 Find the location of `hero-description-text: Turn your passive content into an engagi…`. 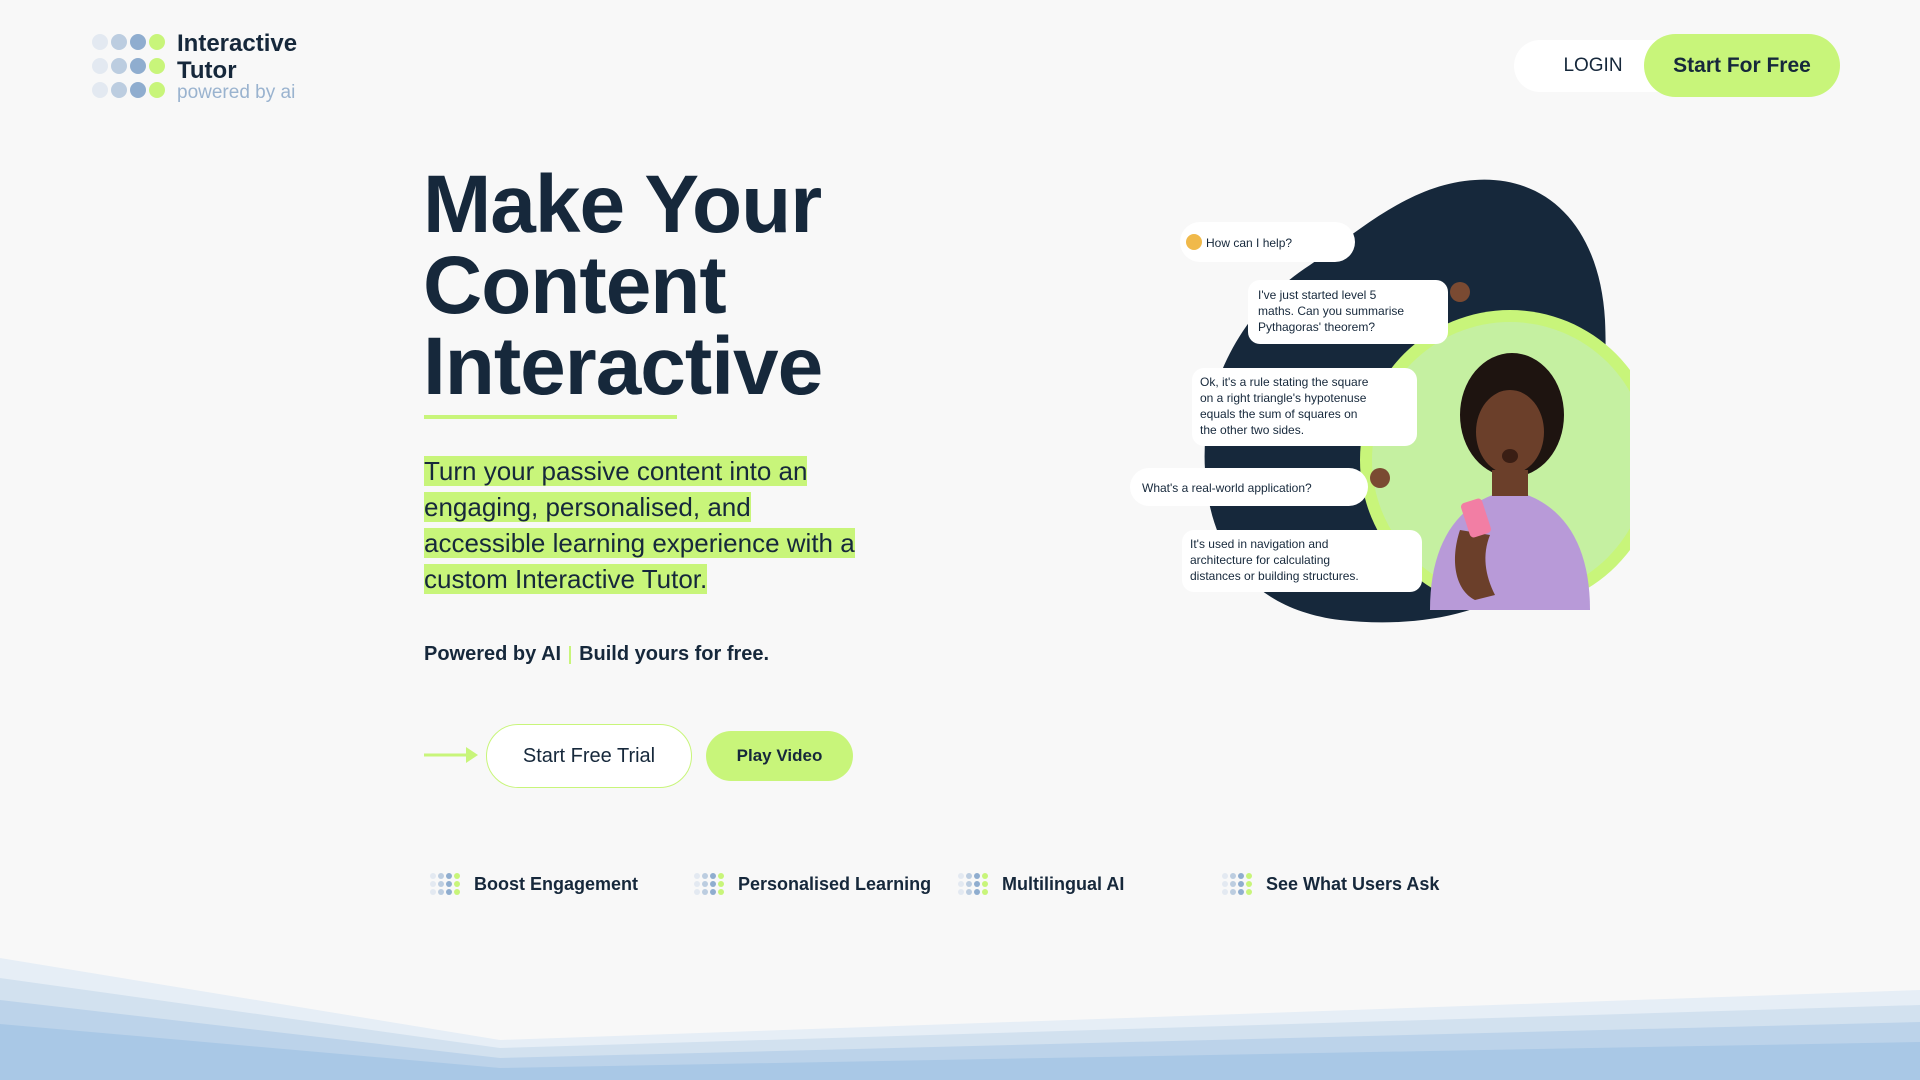

hero-description-text: Turn your passive content into an engagi… is located at coordinates (639, 525).